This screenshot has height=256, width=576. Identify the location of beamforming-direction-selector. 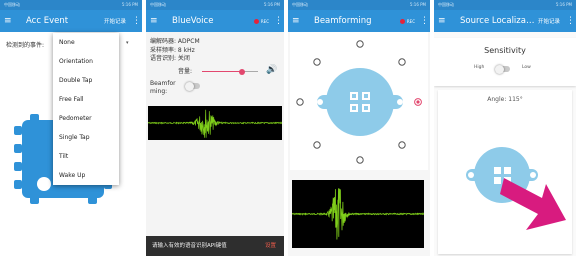
(359, 101).